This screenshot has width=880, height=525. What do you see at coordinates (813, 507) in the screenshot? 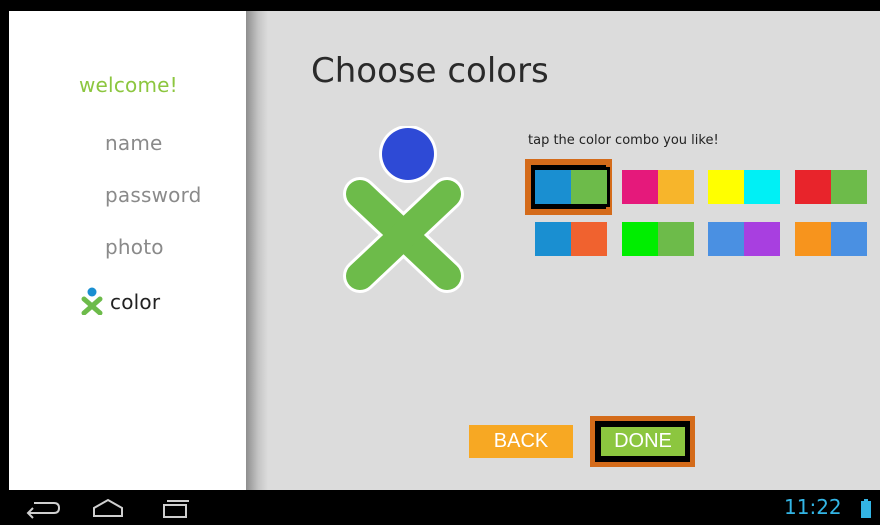
I see `clock: 11:22` at bounding box center [813, 507].